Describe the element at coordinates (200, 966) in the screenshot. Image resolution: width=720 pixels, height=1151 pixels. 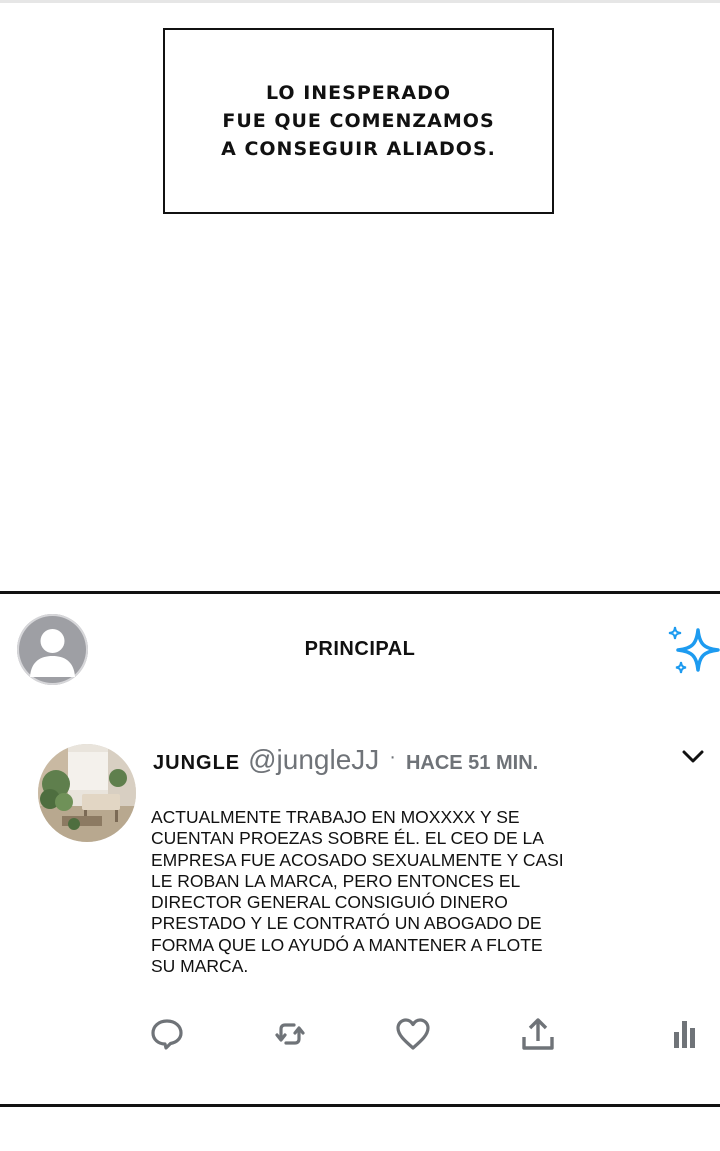
I see `tweet-text-line: SU MARCA.` at that location.